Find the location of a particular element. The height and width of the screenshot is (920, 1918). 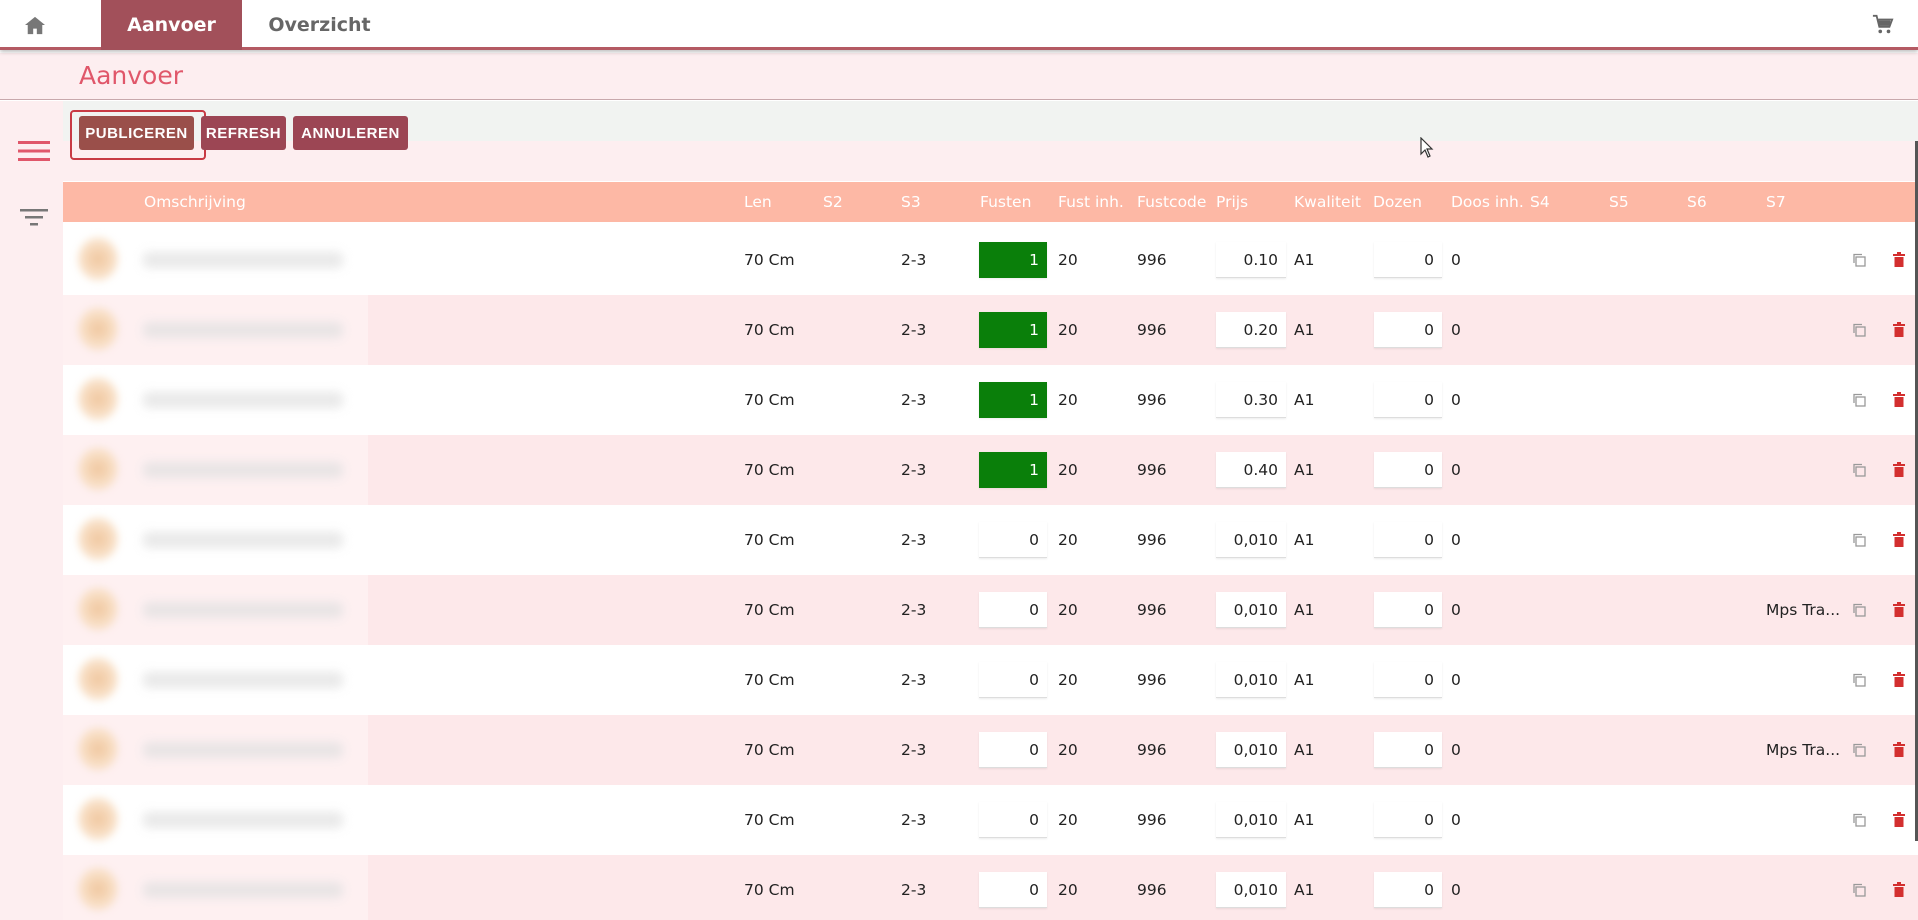

home-button is located at coordinates (35, 25).